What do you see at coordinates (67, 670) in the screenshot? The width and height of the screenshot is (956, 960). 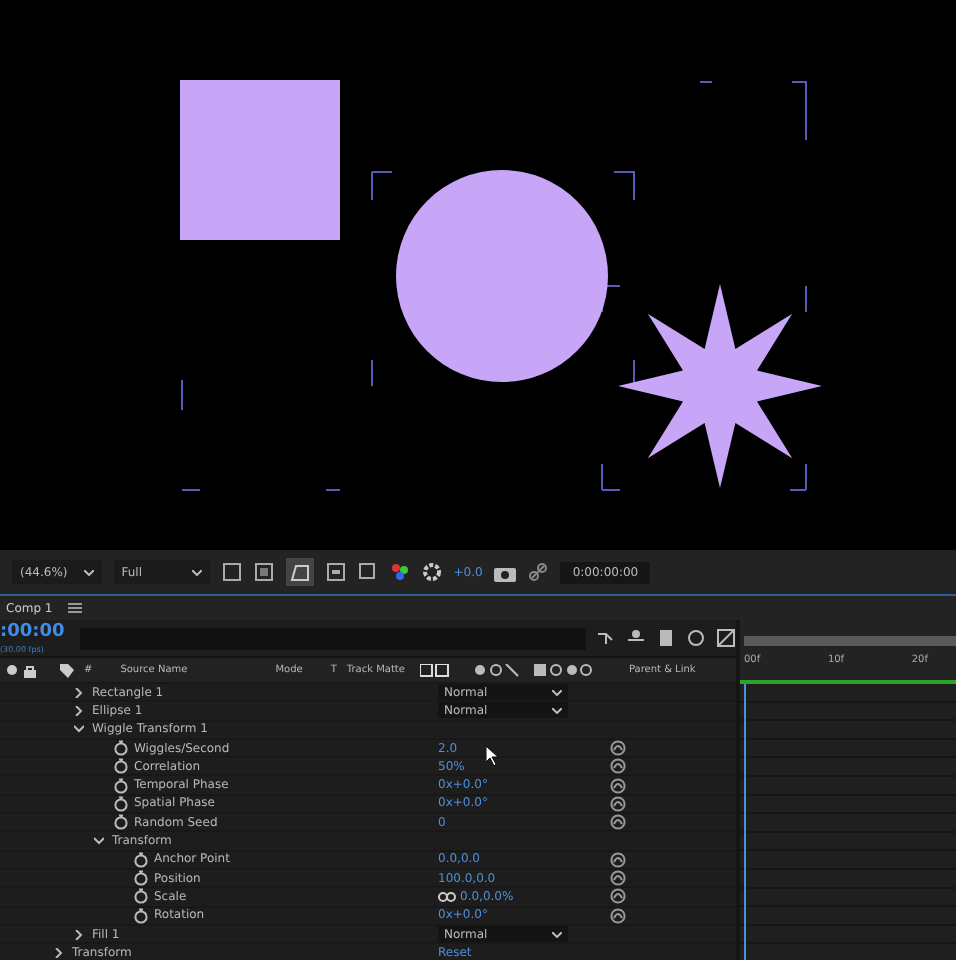 I see `label-icon` at bounding box center [67, 670].